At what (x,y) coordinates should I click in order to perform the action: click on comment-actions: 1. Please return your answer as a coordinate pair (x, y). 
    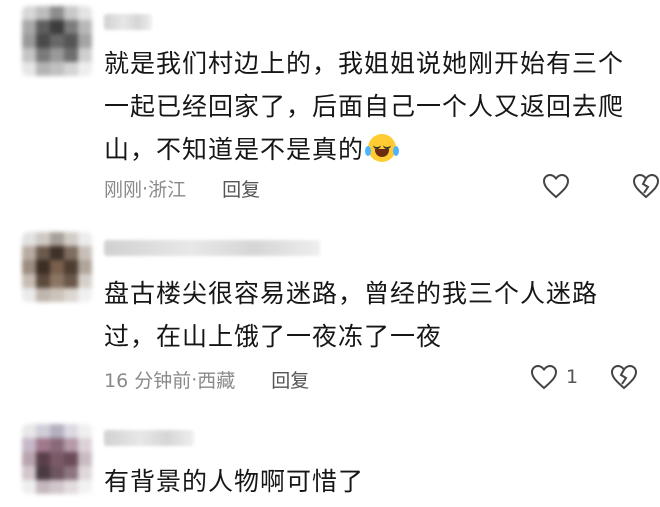
    Looking at the image, I should click on (584, 377).